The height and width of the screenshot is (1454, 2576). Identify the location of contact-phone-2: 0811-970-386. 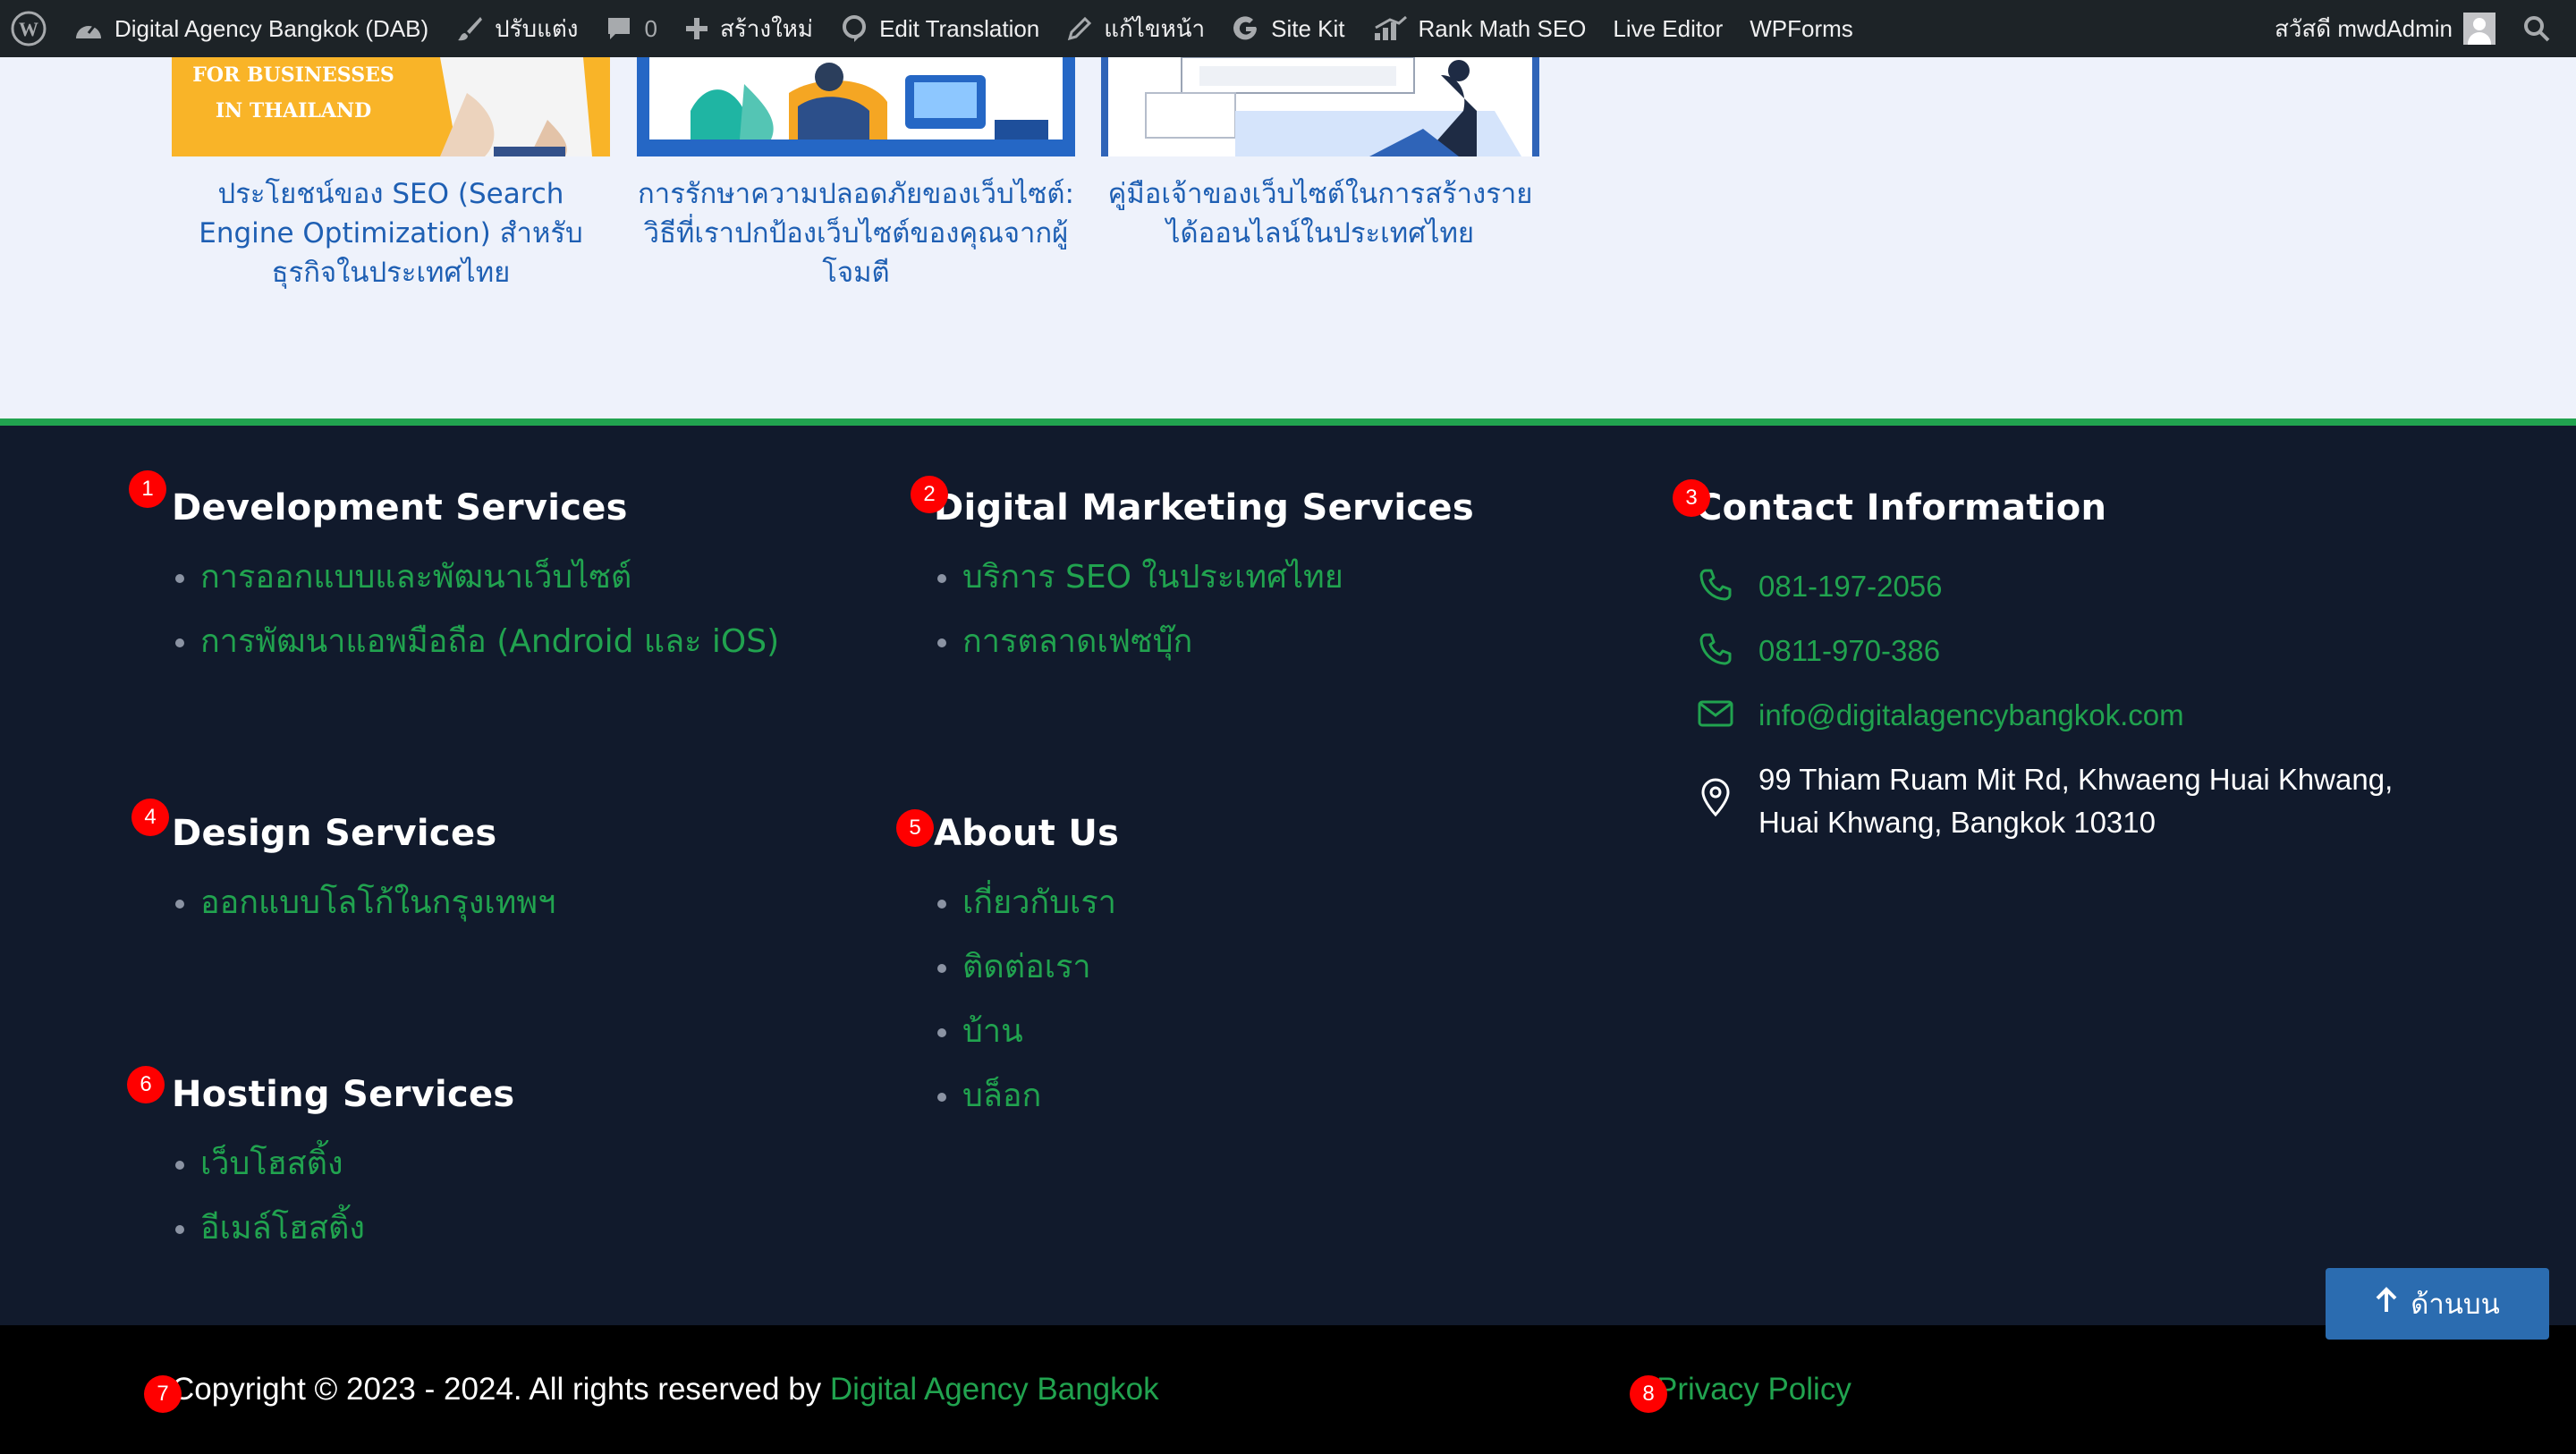
(1818, 651).